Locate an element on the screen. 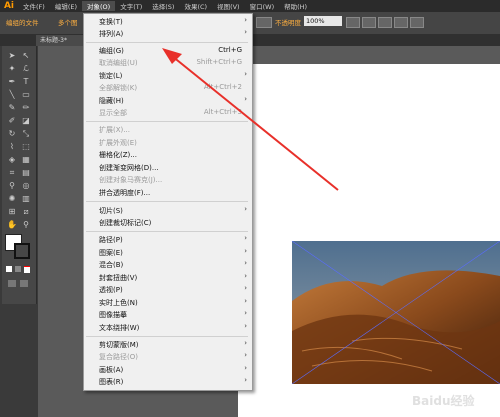  pen-tool-icon: ✒ is located at coordinates (12, 81).